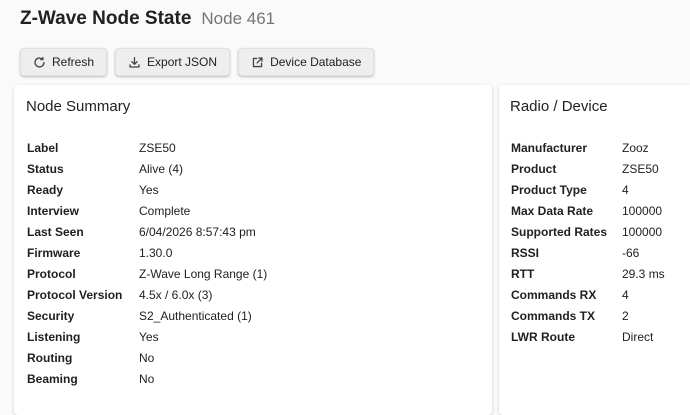 The height and width of the screenshot is (415, 690). What do you see at coordinates (106, 18) in the screenshot?
I see `page-title: Z-Wave Node State` at bounding box center [106, 18].